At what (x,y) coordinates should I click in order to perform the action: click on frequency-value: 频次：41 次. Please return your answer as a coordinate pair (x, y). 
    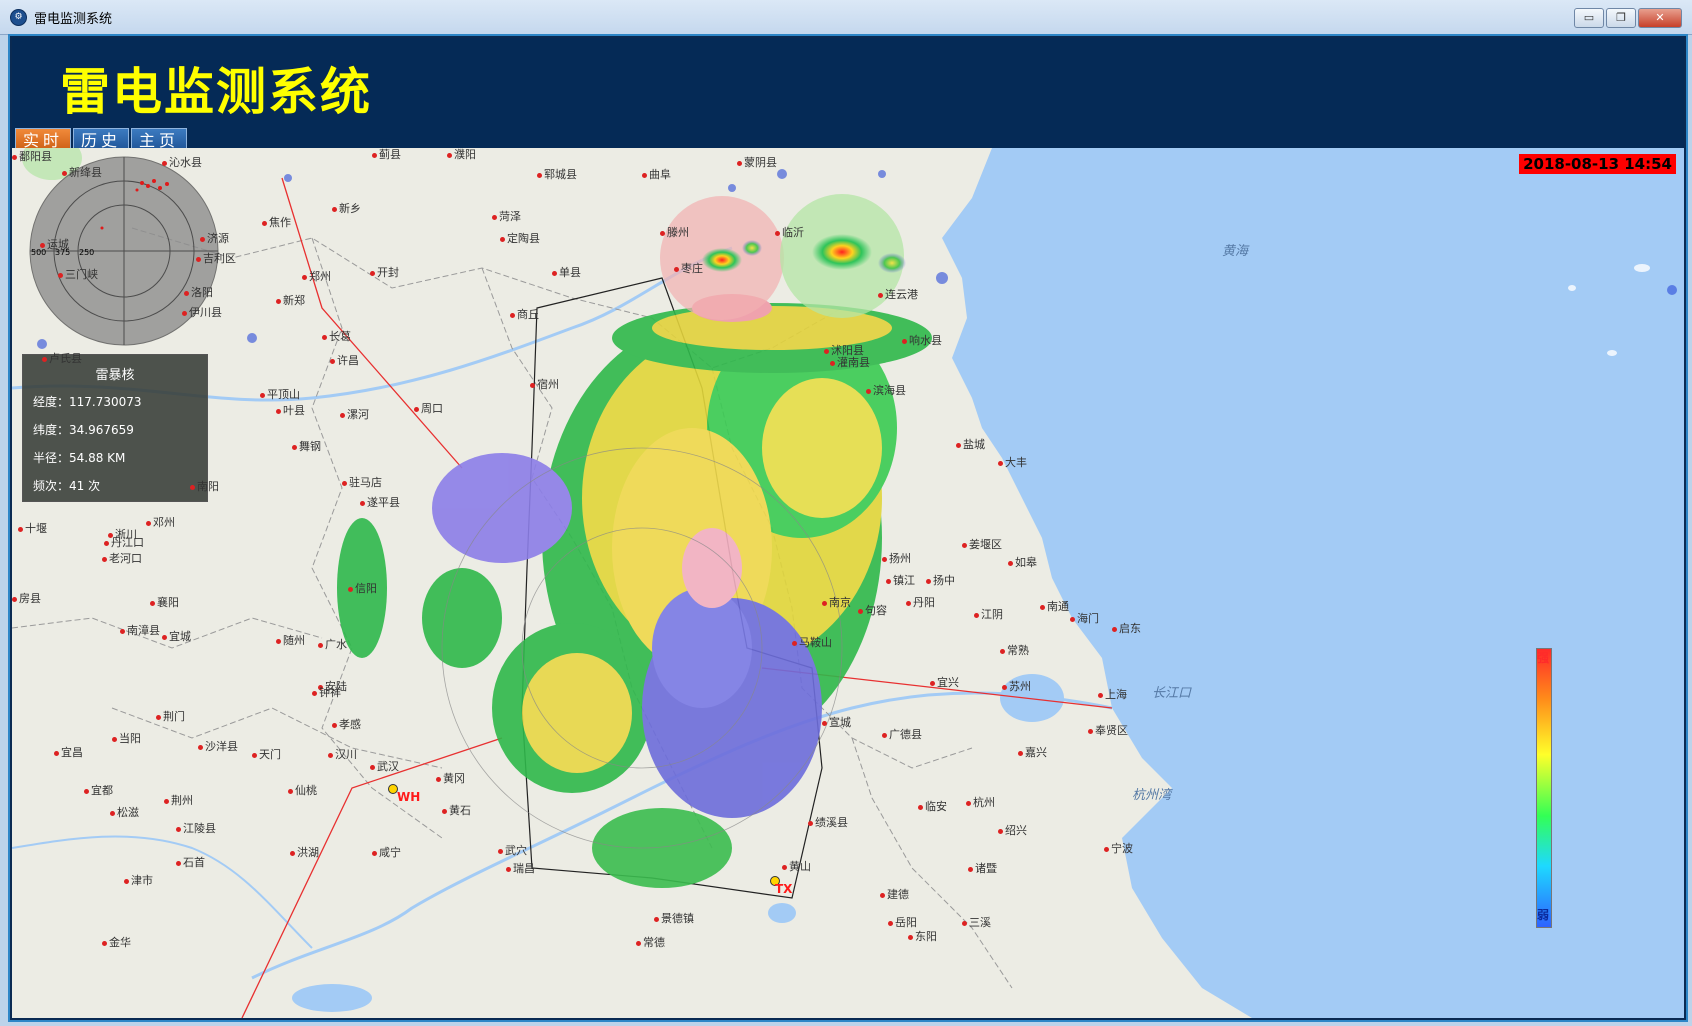
    Looking at the image, I should click on (67, 486).